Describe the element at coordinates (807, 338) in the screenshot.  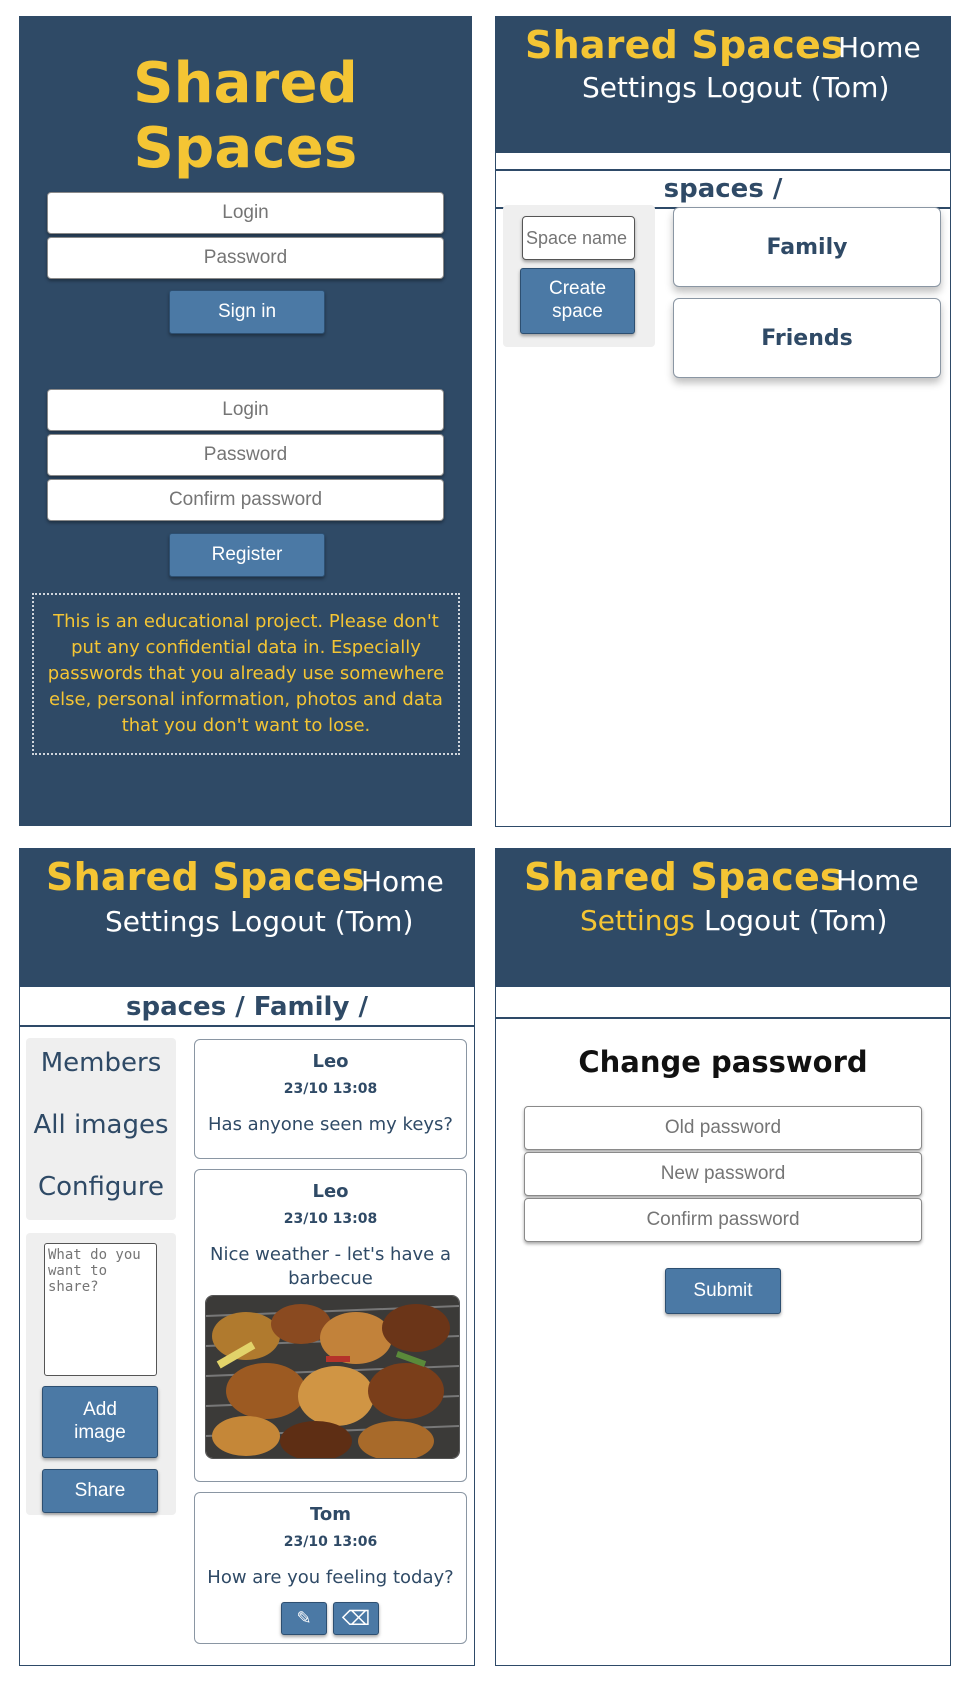
I see `space-card-friends: Friends` at that location.